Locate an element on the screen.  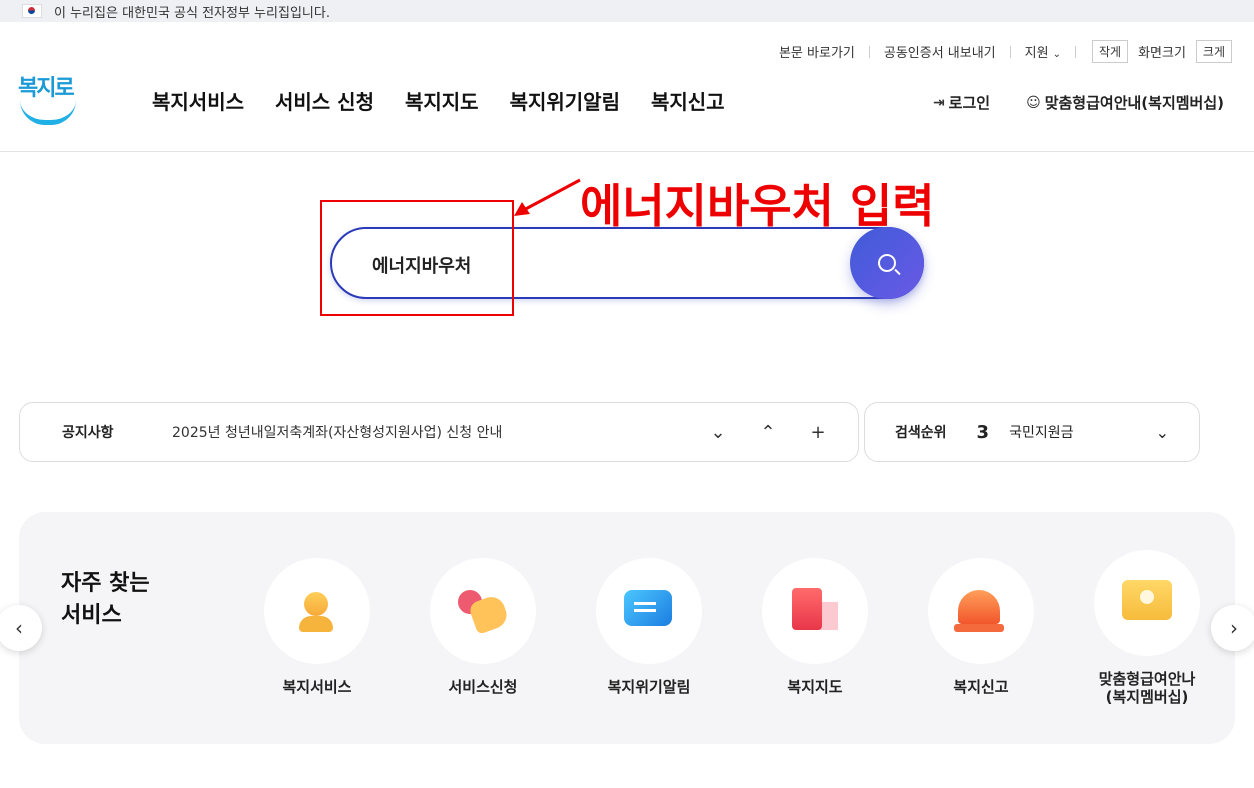
utility-menu: 본문 바로가기 공동인증서 내보내기 지원 ⌄ 작게 화면크기 크게 is located at coordinates (1006, 51).